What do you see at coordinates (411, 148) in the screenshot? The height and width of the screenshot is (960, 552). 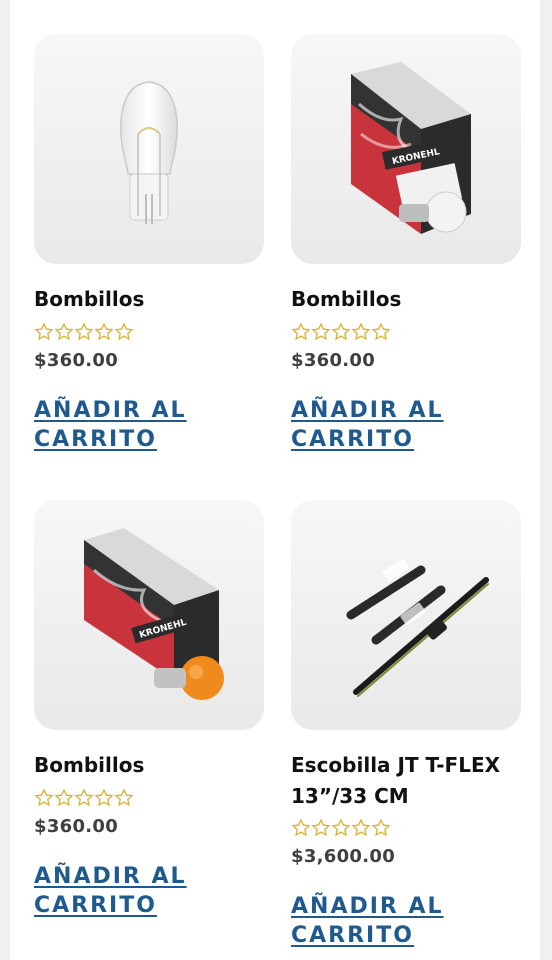 I see `boxed-bulb-illustration: KRONEHL` at bounding box center [411, 148].